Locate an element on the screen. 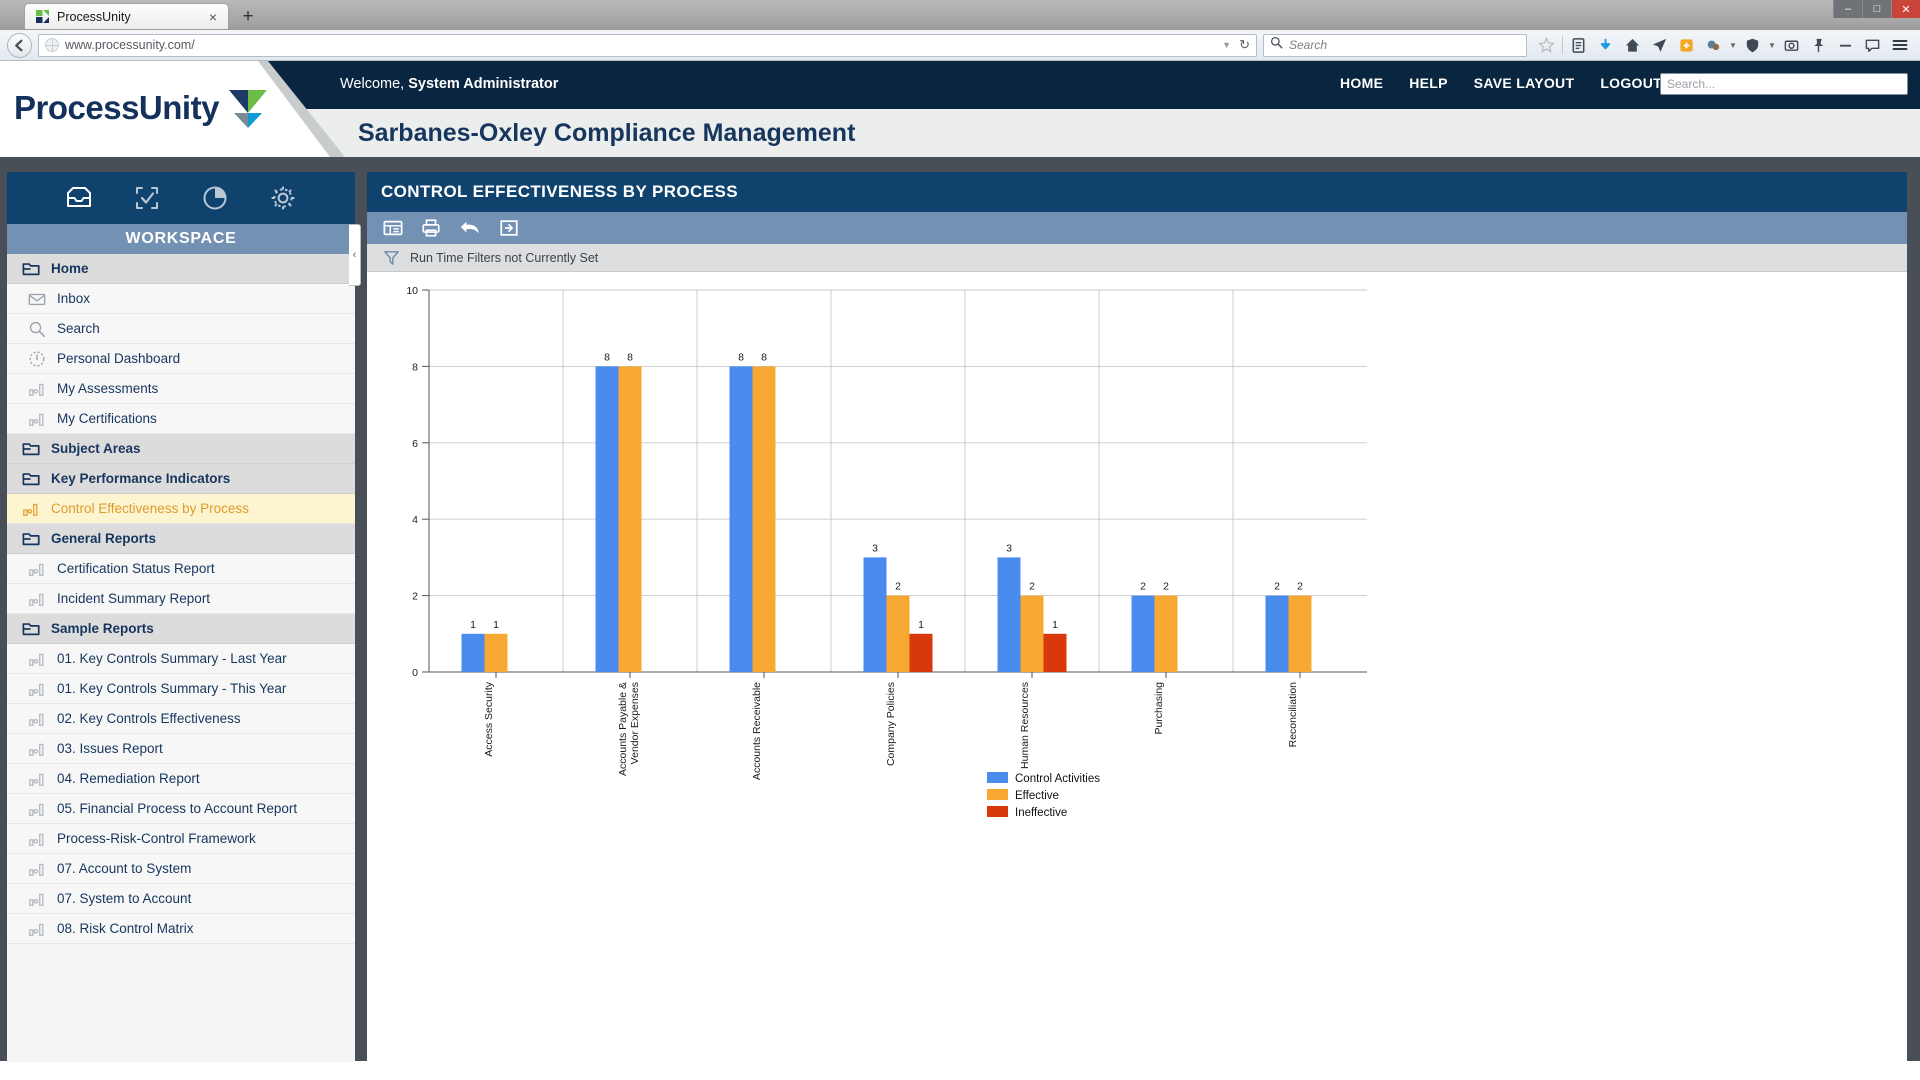 The width and height of the screenshot is (1920, 1080). sidebar-item-control-effectiveness-by-process: Control Effectiveness by Process is located at coordinates (181, 509).